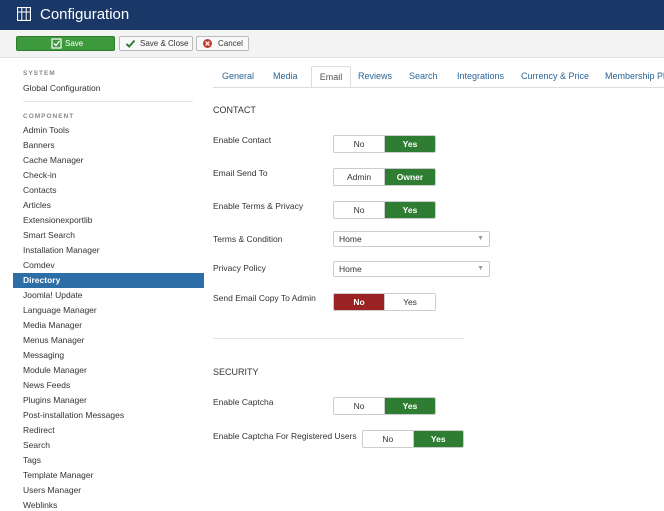  I want to click on save-label: Save, so click(74, 43).